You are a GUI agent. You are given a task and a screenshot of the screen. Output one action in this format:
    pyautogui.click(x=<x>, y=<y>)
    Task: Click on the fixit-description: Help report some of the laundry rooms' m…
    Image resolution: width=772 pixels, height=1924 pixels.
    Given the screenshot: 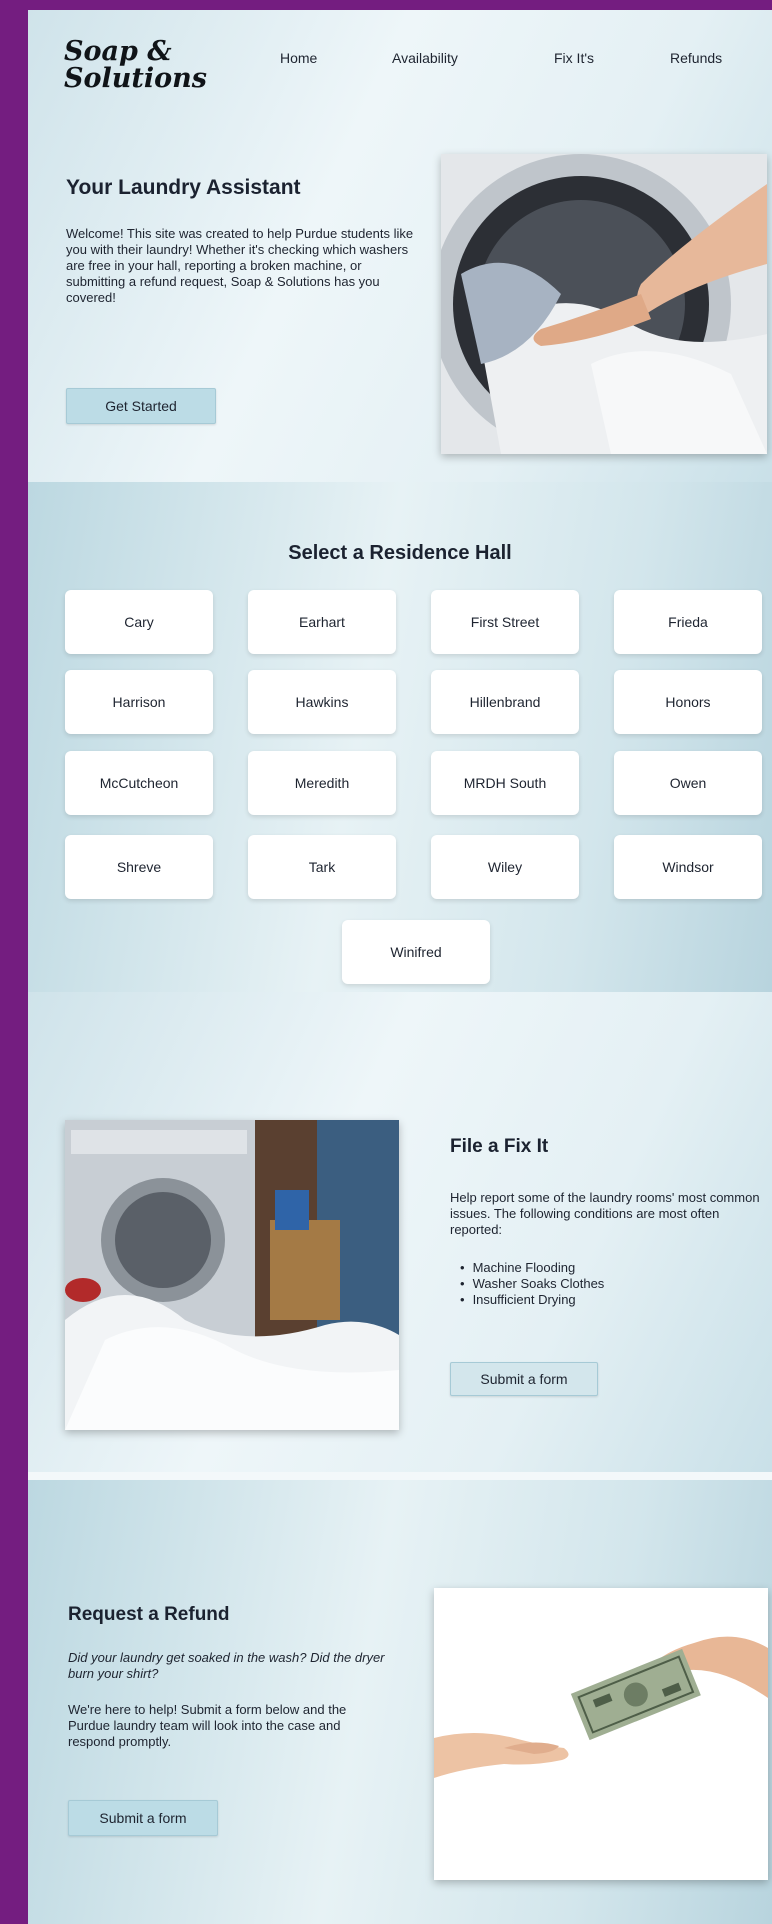 What is the action you would take?
    pyautogui.click(x=605, y=1213)
    